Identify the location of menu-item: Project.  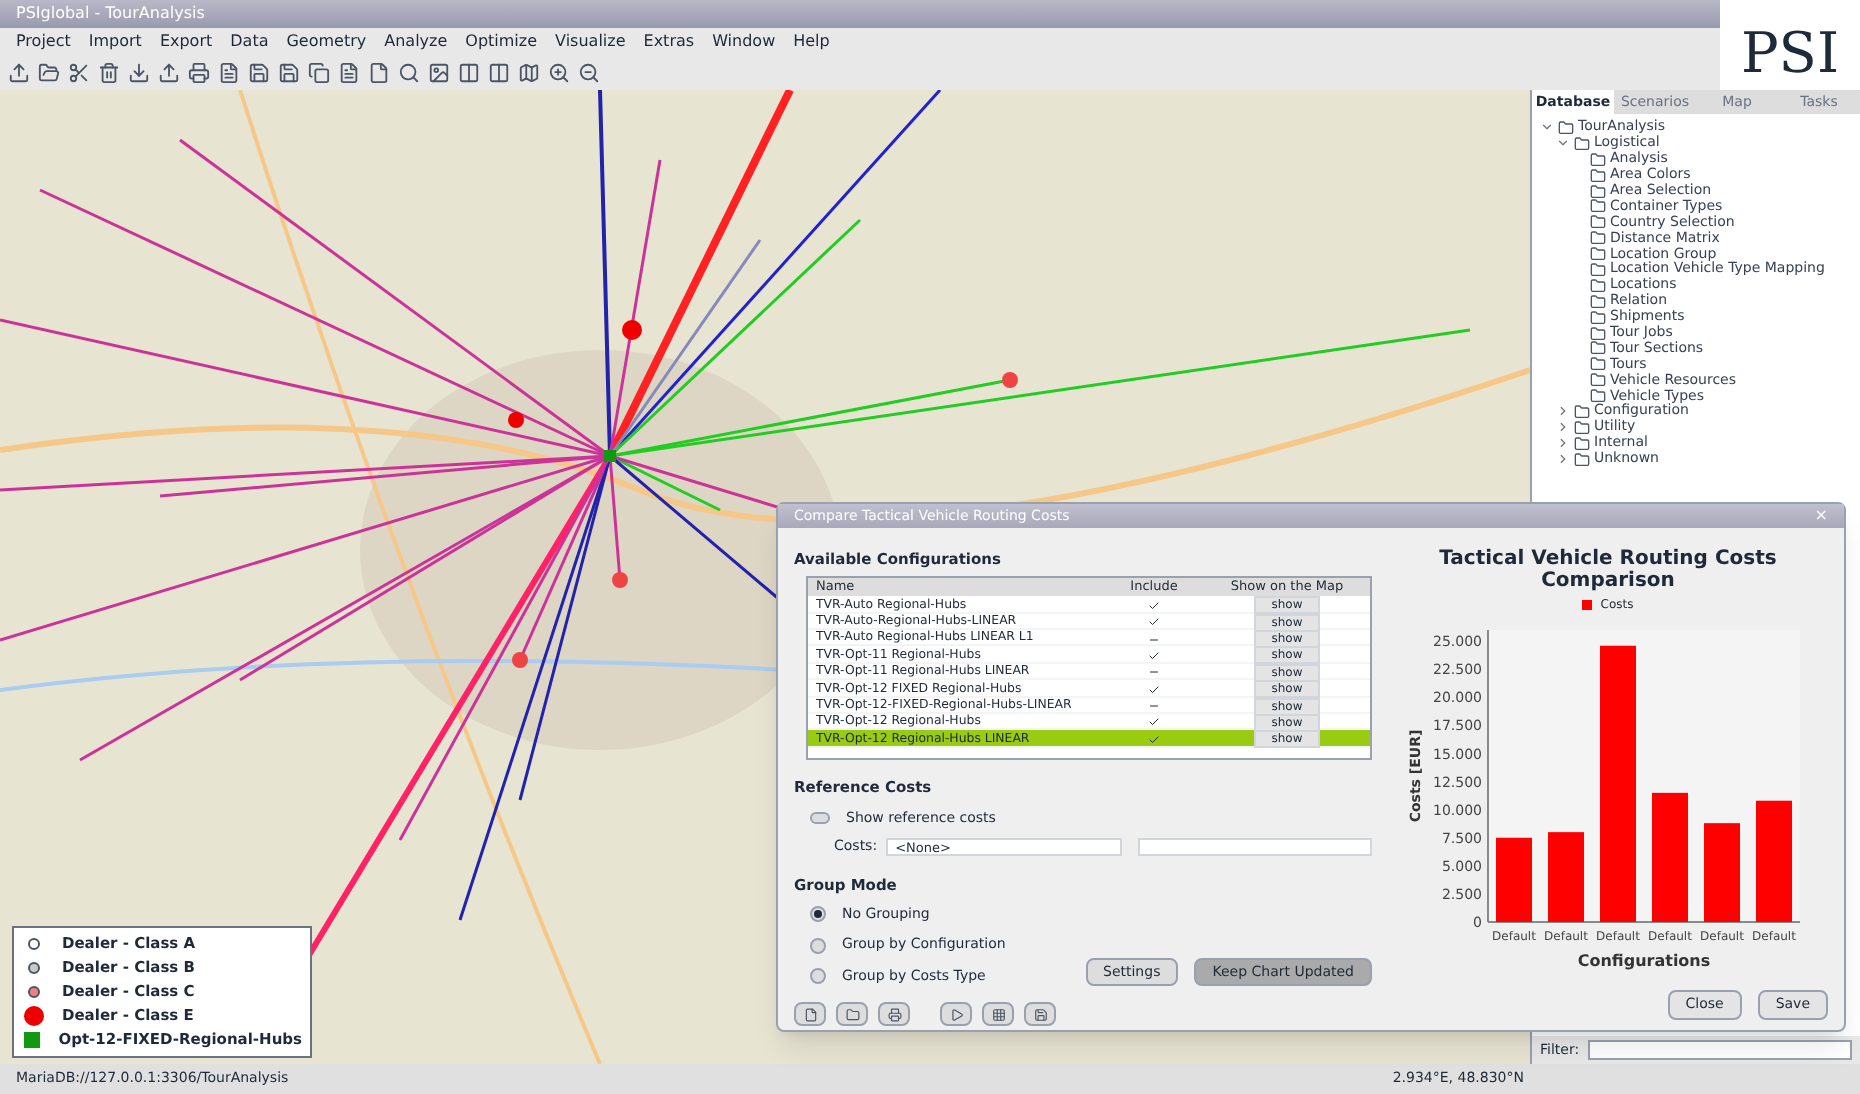
(43, 42).